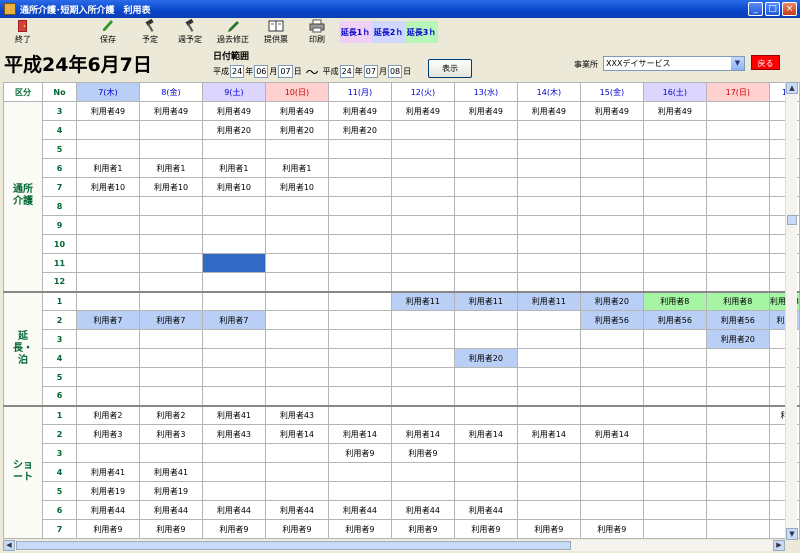 The image size is (800, 553). I want to click on schedule-cell: 利用者20, so click(359, 130).